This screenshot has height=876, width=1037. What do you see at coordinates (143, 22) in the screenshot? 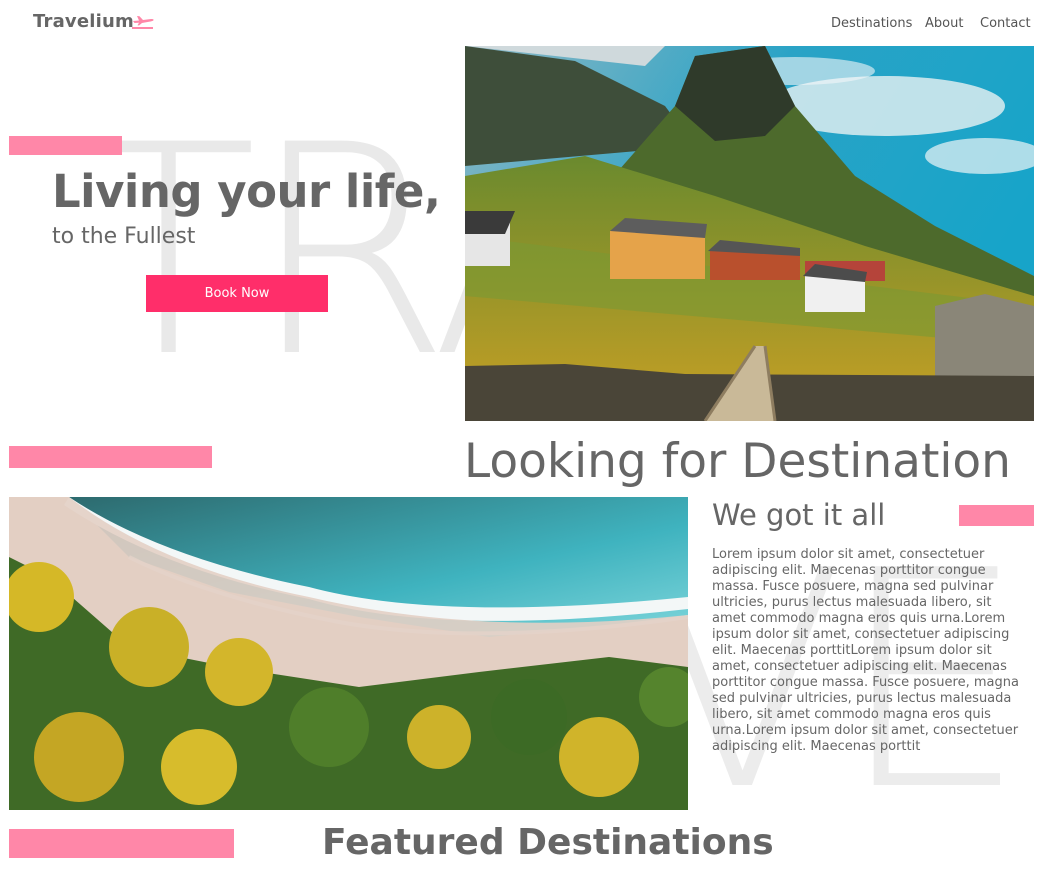
I see `plane-takeoff-icon` at bounding box center [143, 22].